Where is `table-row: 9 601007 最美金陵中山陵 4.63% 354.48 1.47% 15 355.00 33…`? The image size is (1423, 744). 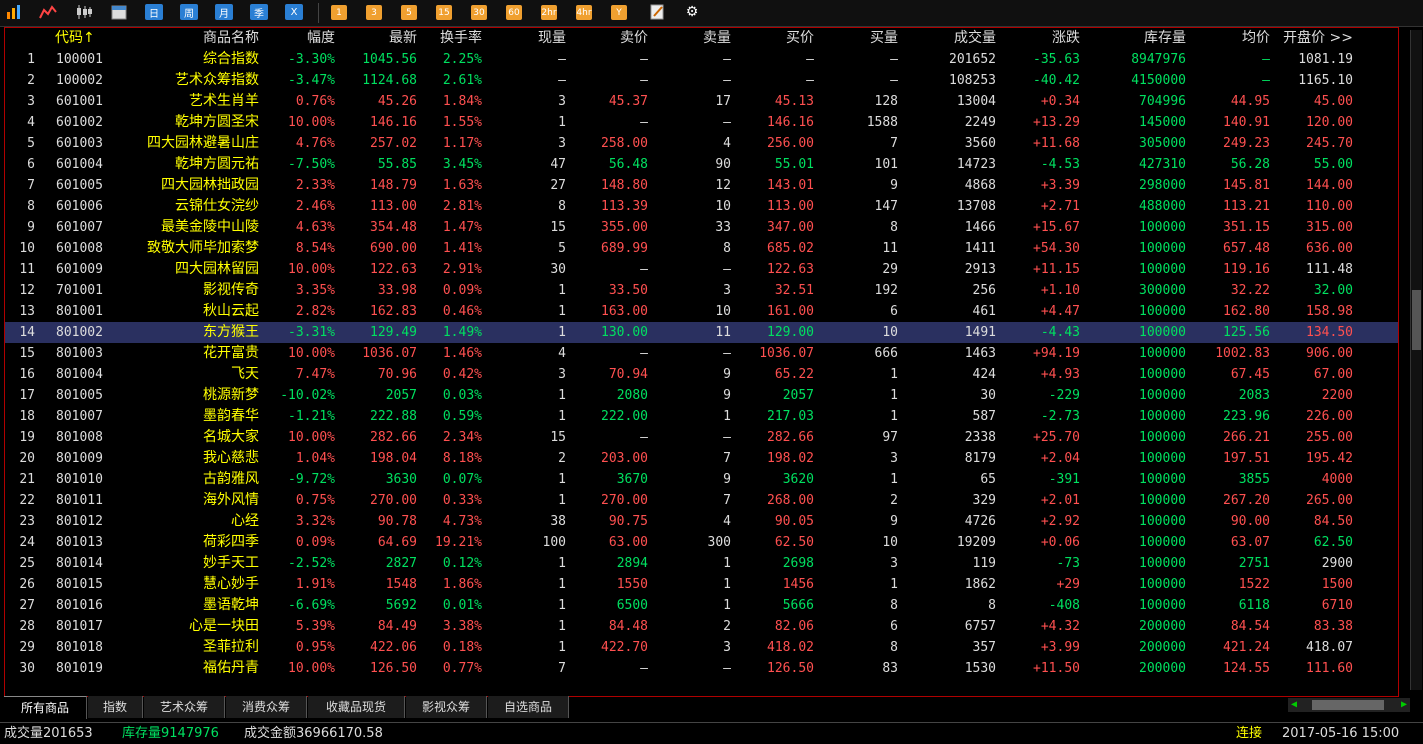
table-row: 9 601007 最美金陵中山陵 4.63% 354.48 1.47% 15 355.00 33… is located at coordinates (701, 227).